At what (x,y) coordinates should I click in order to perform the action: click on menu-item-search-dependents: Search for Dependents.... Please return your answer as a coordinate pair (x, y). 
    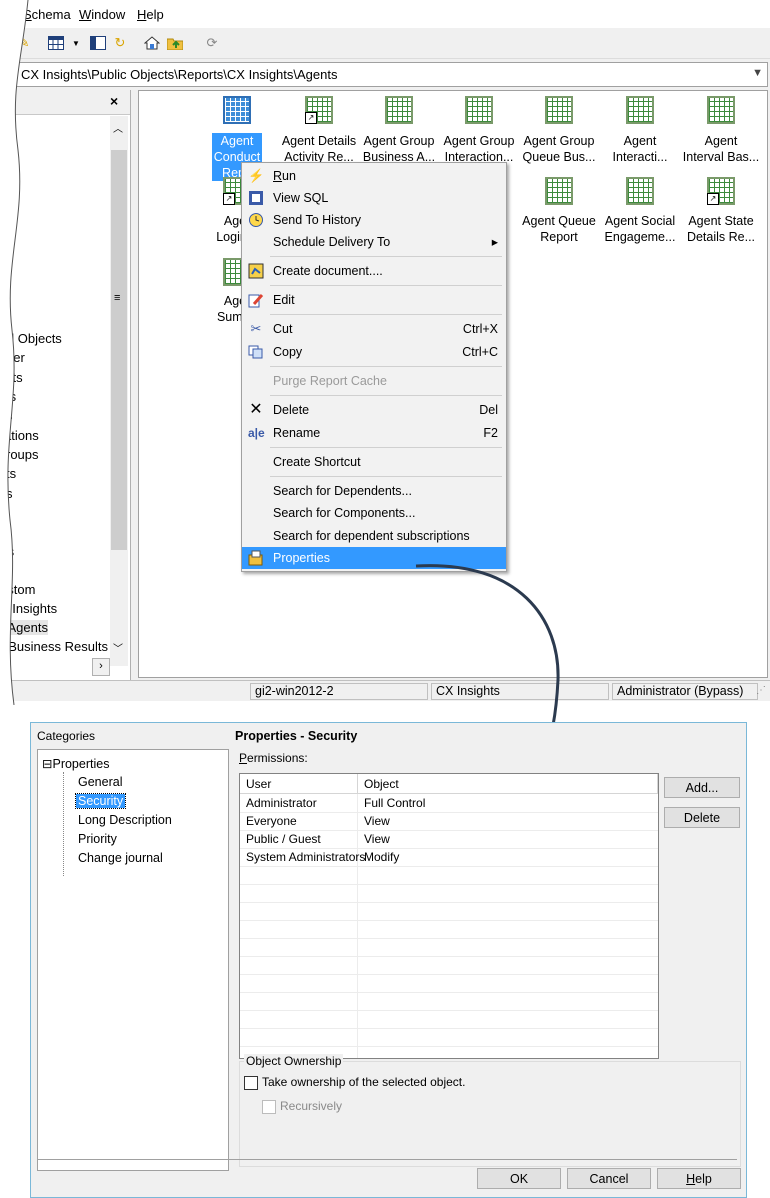
    Looking at the image, I should click on (374, 491).